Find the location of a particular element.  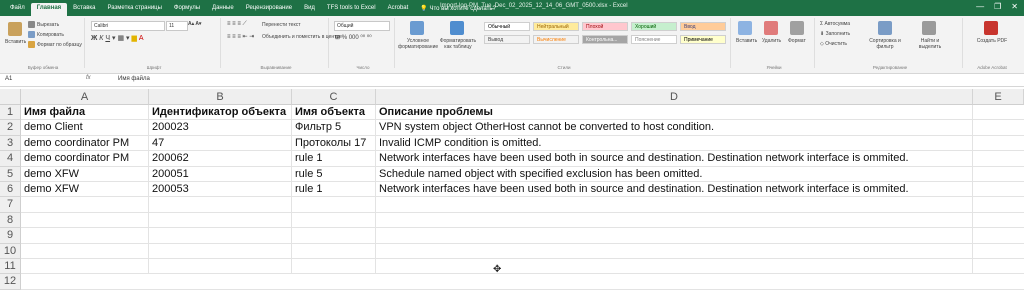

row-header-6: 6 is located at coordinates (10, 190).